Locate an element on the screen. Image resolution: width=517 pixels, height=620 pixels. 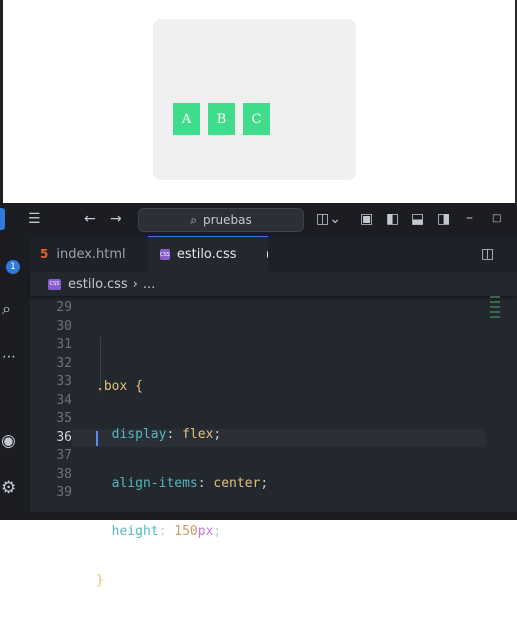
line-number: 34 is located at coordinates (64, 400).